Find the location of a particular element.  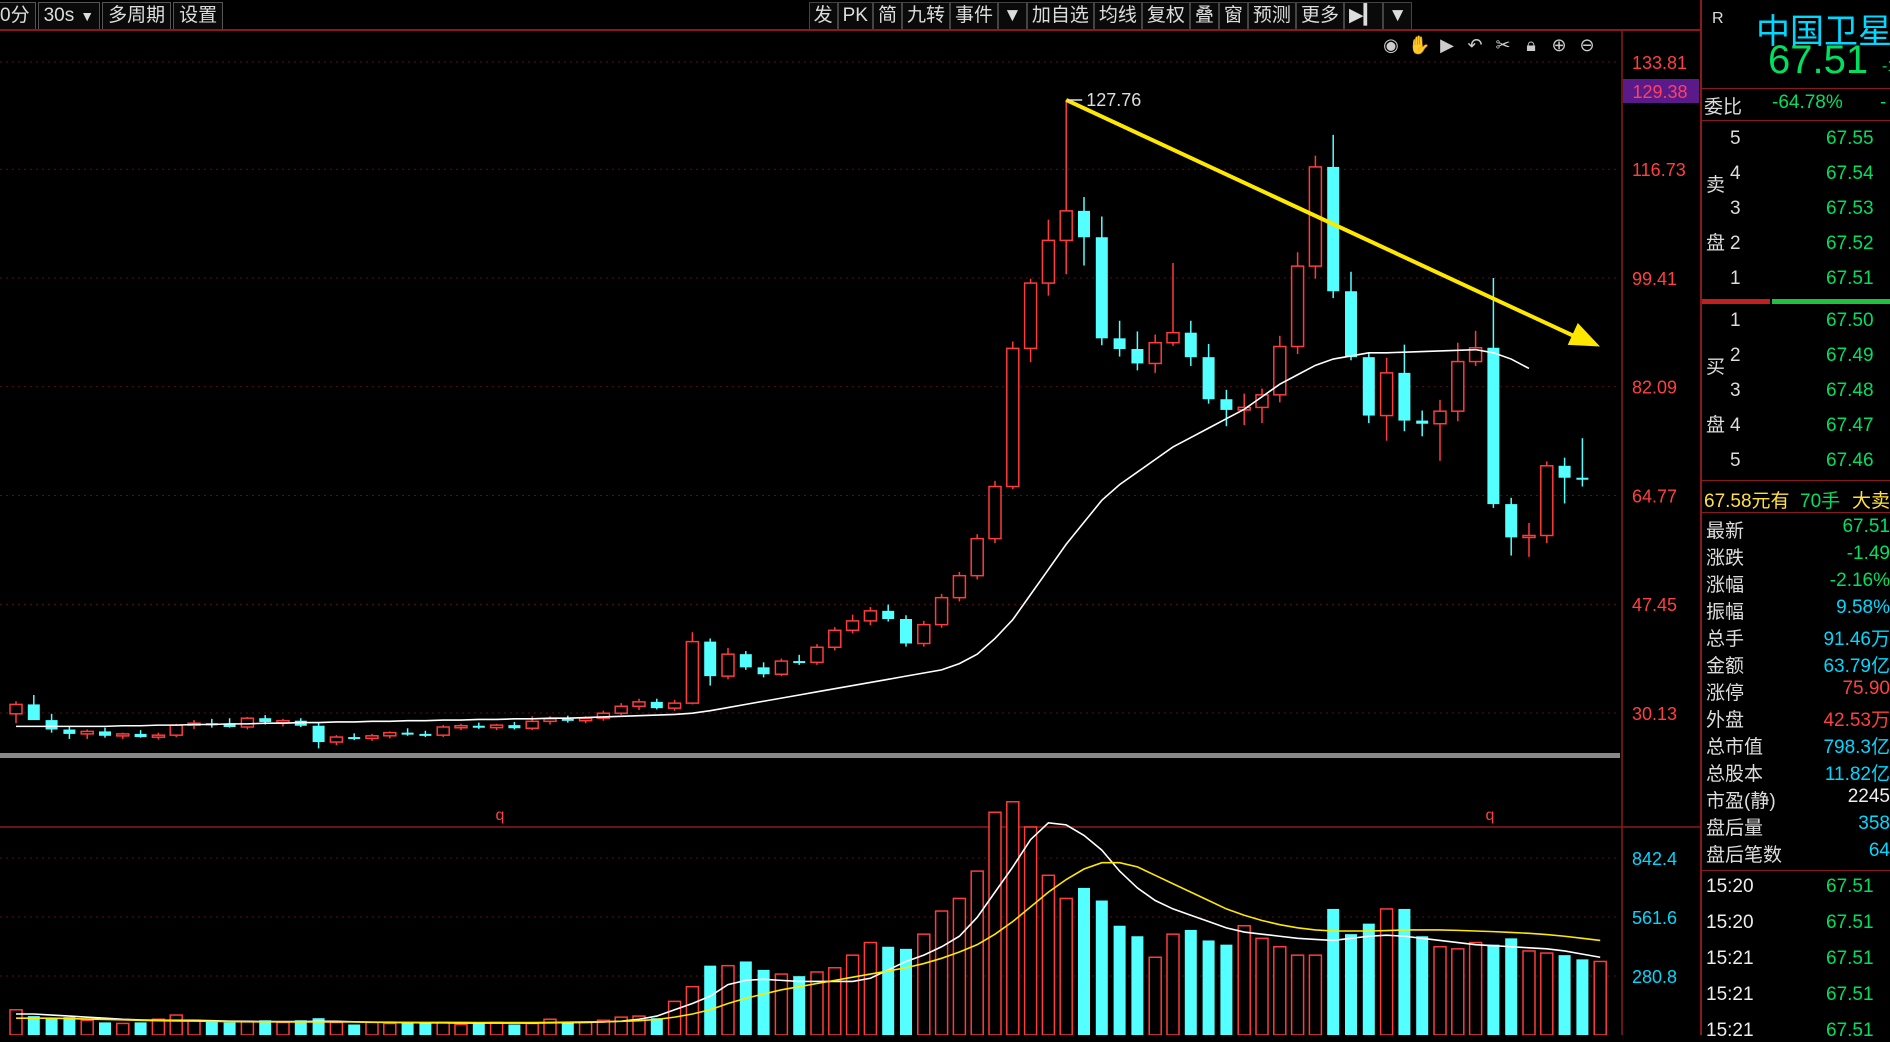

price-axis-label: 133.81 is located at coordinates (1659, 63).